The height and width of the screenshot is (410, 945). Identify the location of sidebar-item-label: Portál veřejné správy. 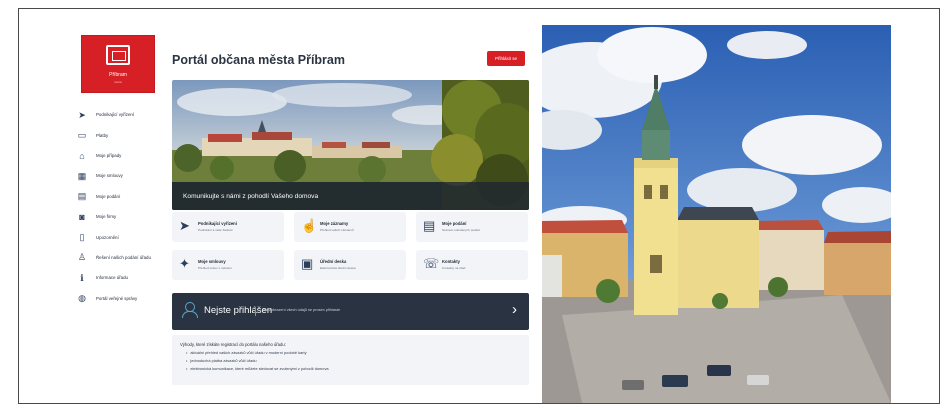
(117, 298).